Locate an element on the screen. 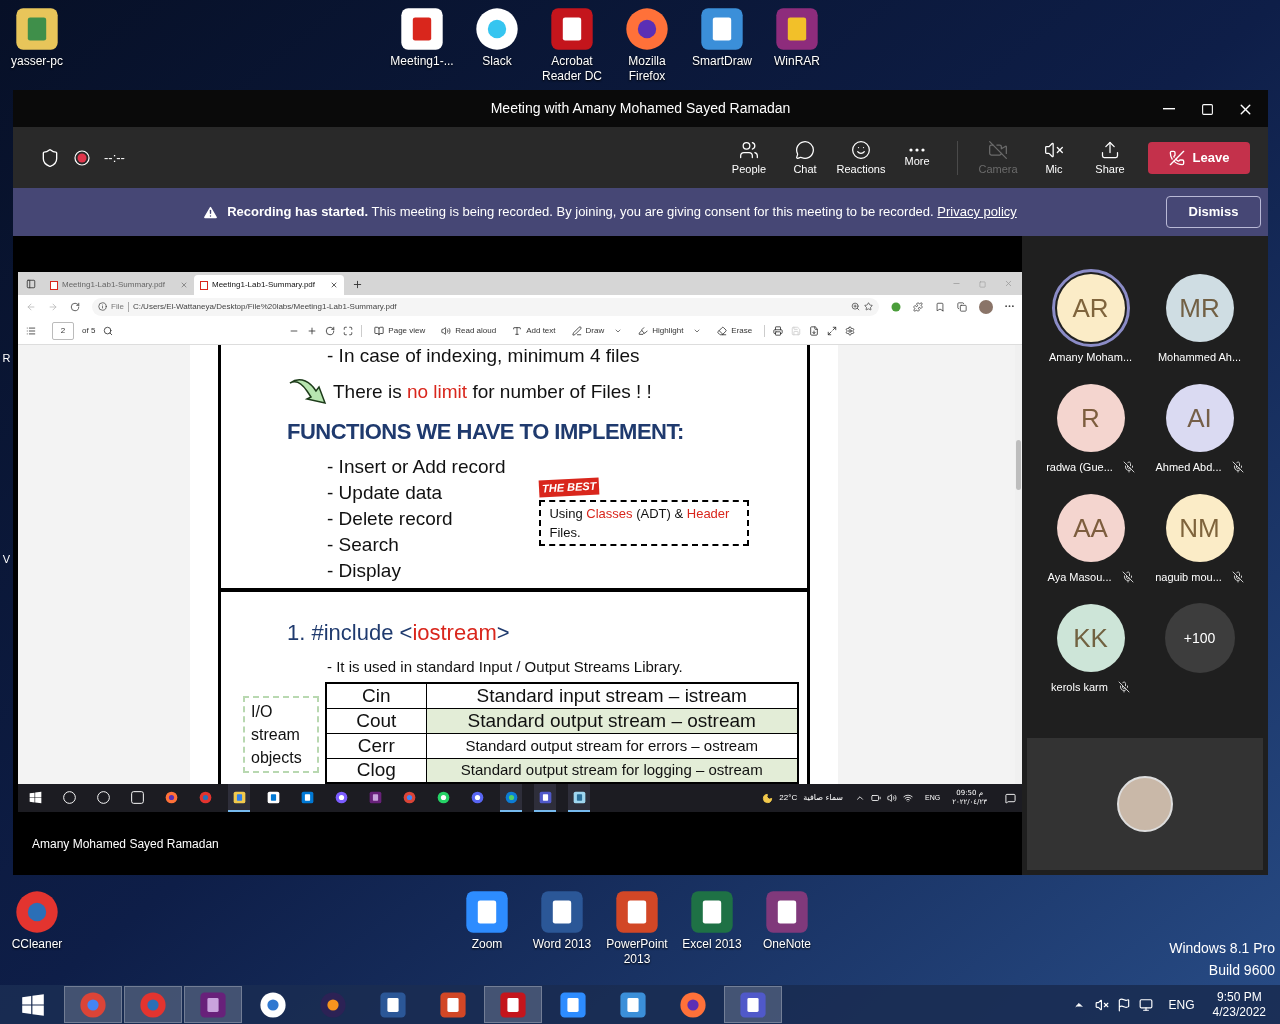  toolbar-button: People is located at coordinates (749, 157).